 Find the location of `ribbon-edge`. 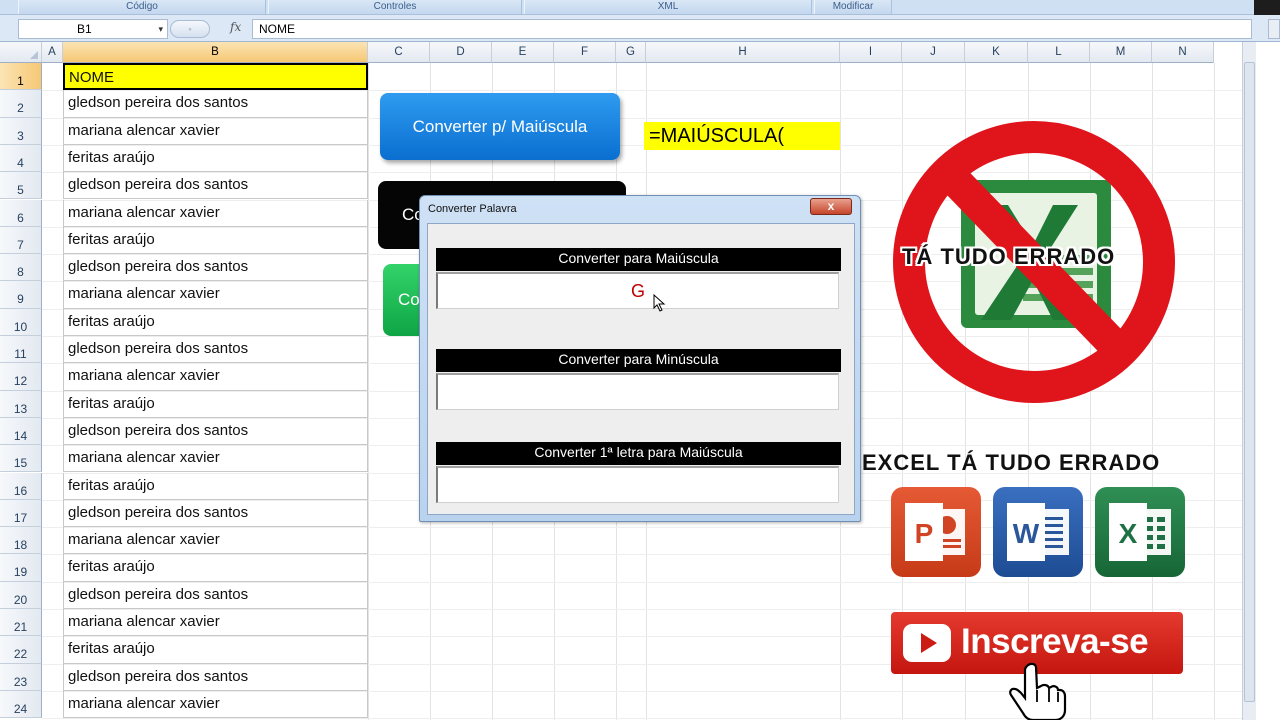

ribbon-edge is located at coordinates (1267, 7).